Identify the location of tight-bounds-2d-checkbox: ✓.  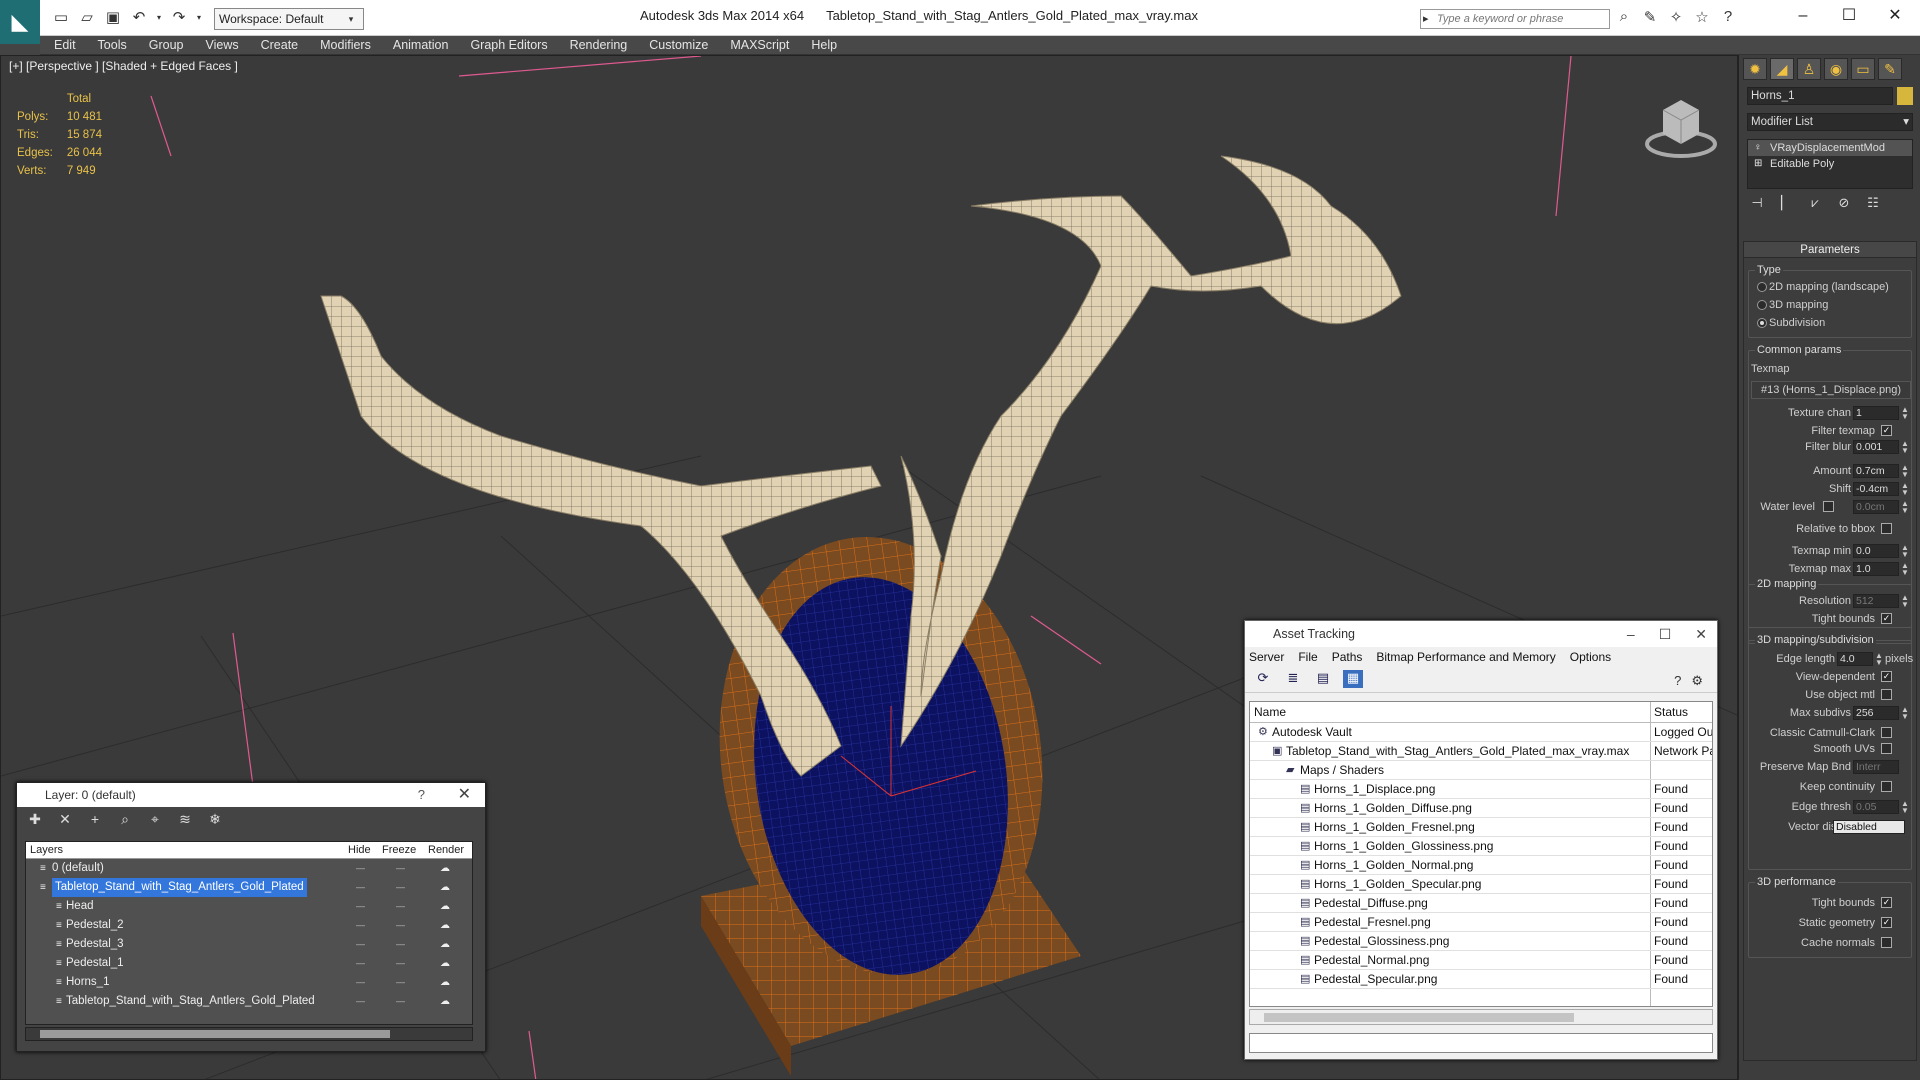
(1886, 618).